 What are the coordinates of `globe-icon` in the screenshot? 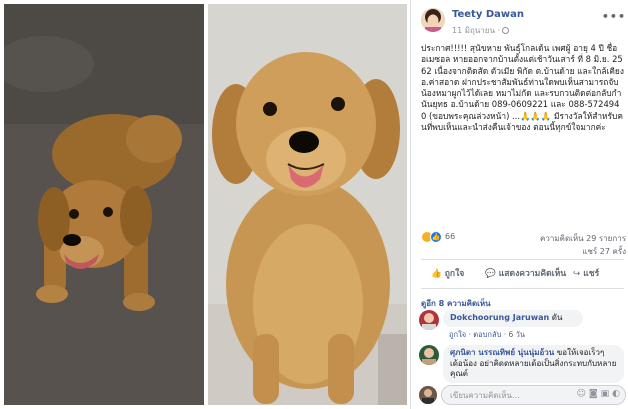 It's located at (506, 30).